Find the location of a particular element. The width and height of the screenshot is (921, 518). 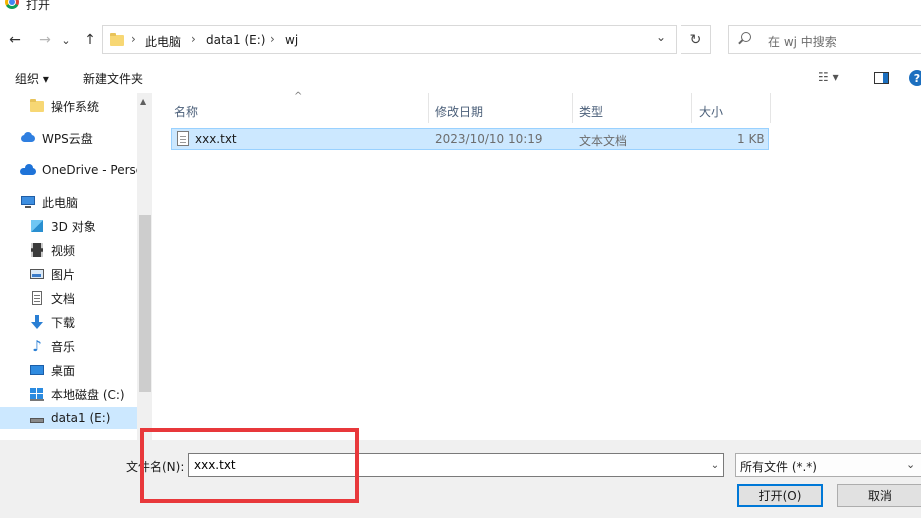

search-box: 在 wj 中搜索 is located at coordinates (824, 39).